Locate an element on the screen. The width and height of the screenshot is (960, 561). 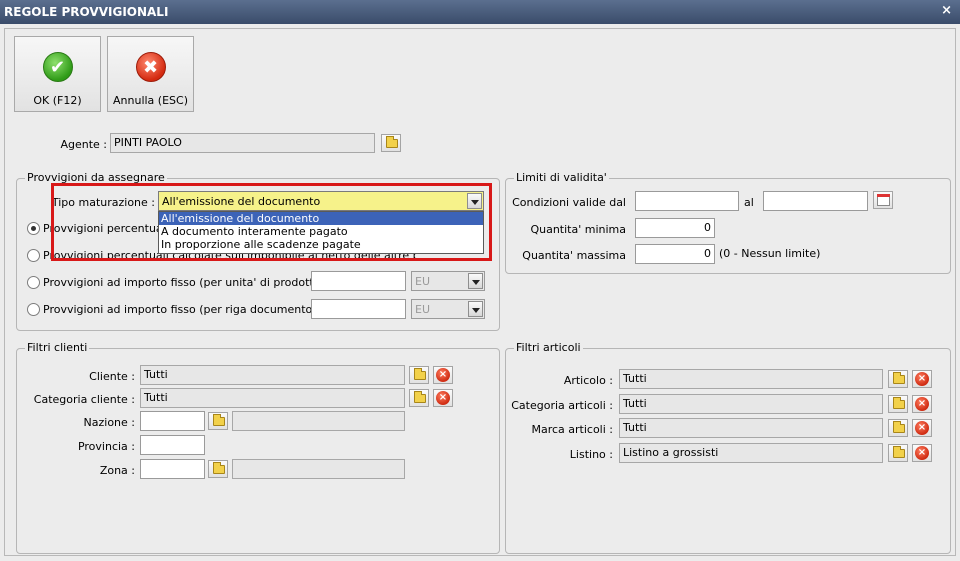
articolo-clear-button: × is located at coordinates (922, 379).